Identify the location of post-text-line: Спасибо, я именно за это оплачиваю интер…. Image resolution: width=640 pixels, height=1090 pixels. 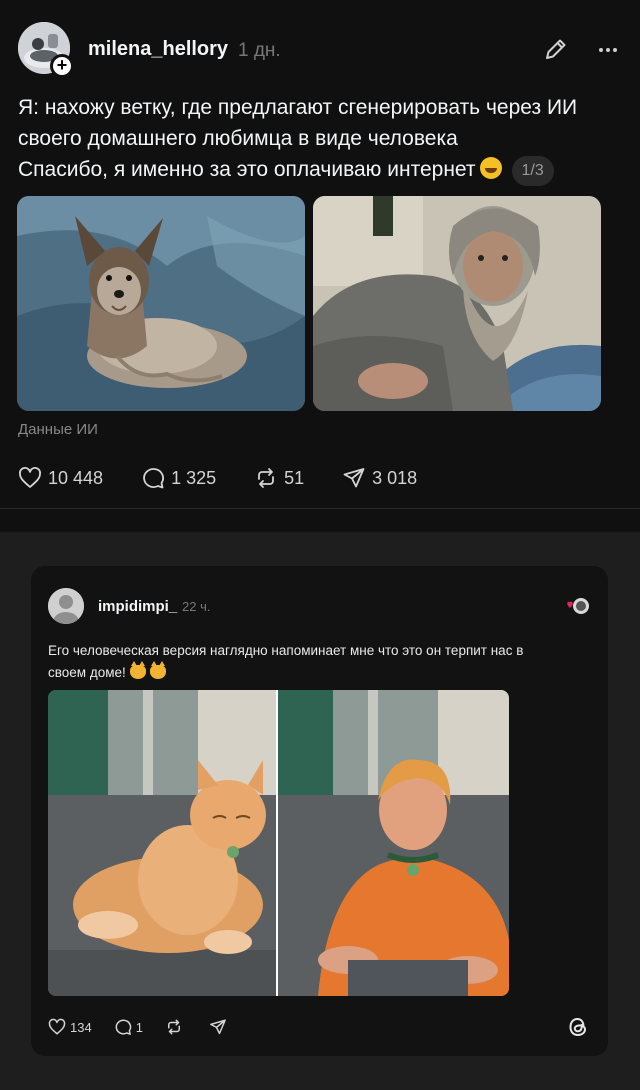
(247, 169).